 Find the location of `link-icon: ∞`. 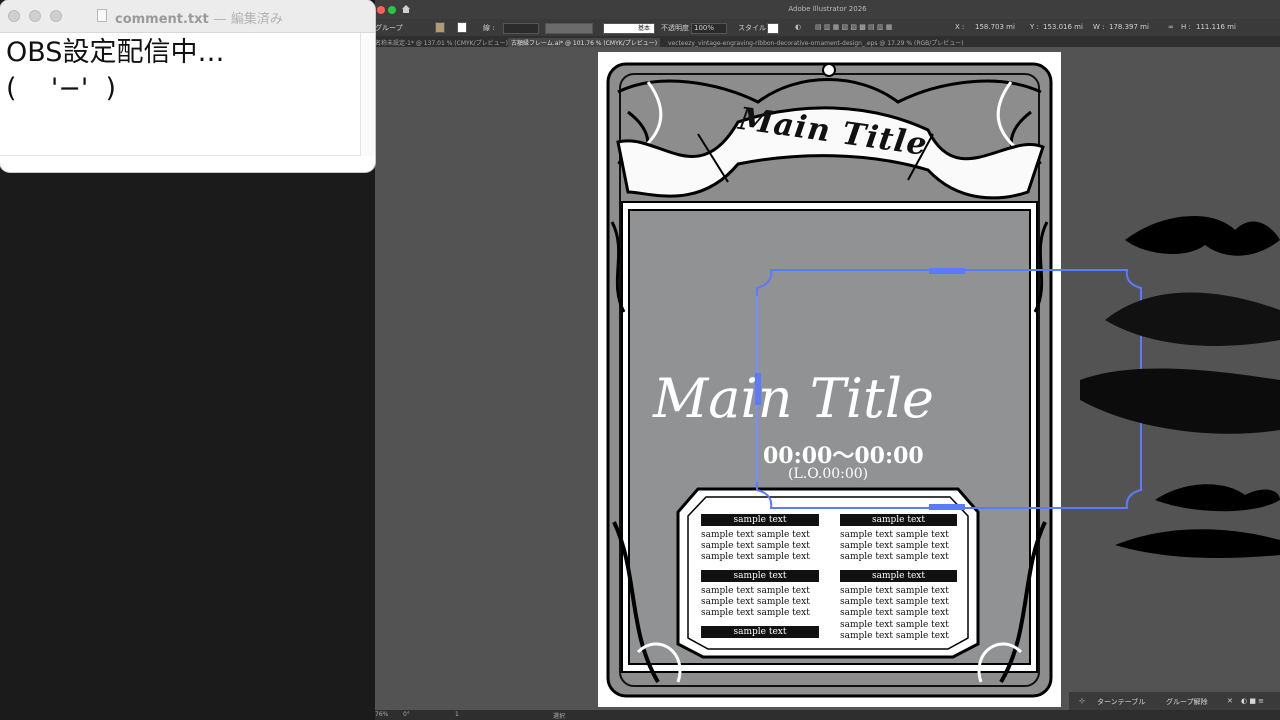

link-icon: ∞ is located at coordinates (1171, 27).